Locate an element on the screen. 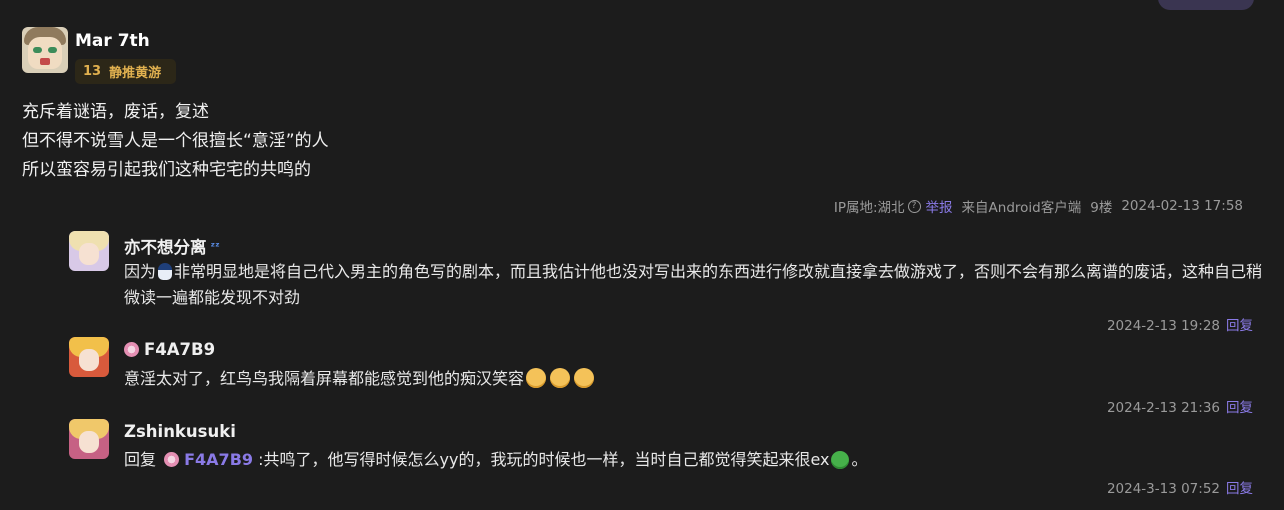 The width and height of the screenshot is (1284, 510). reply-time: 2024-2-13 21:36 is located at coordinates (1163, 408).